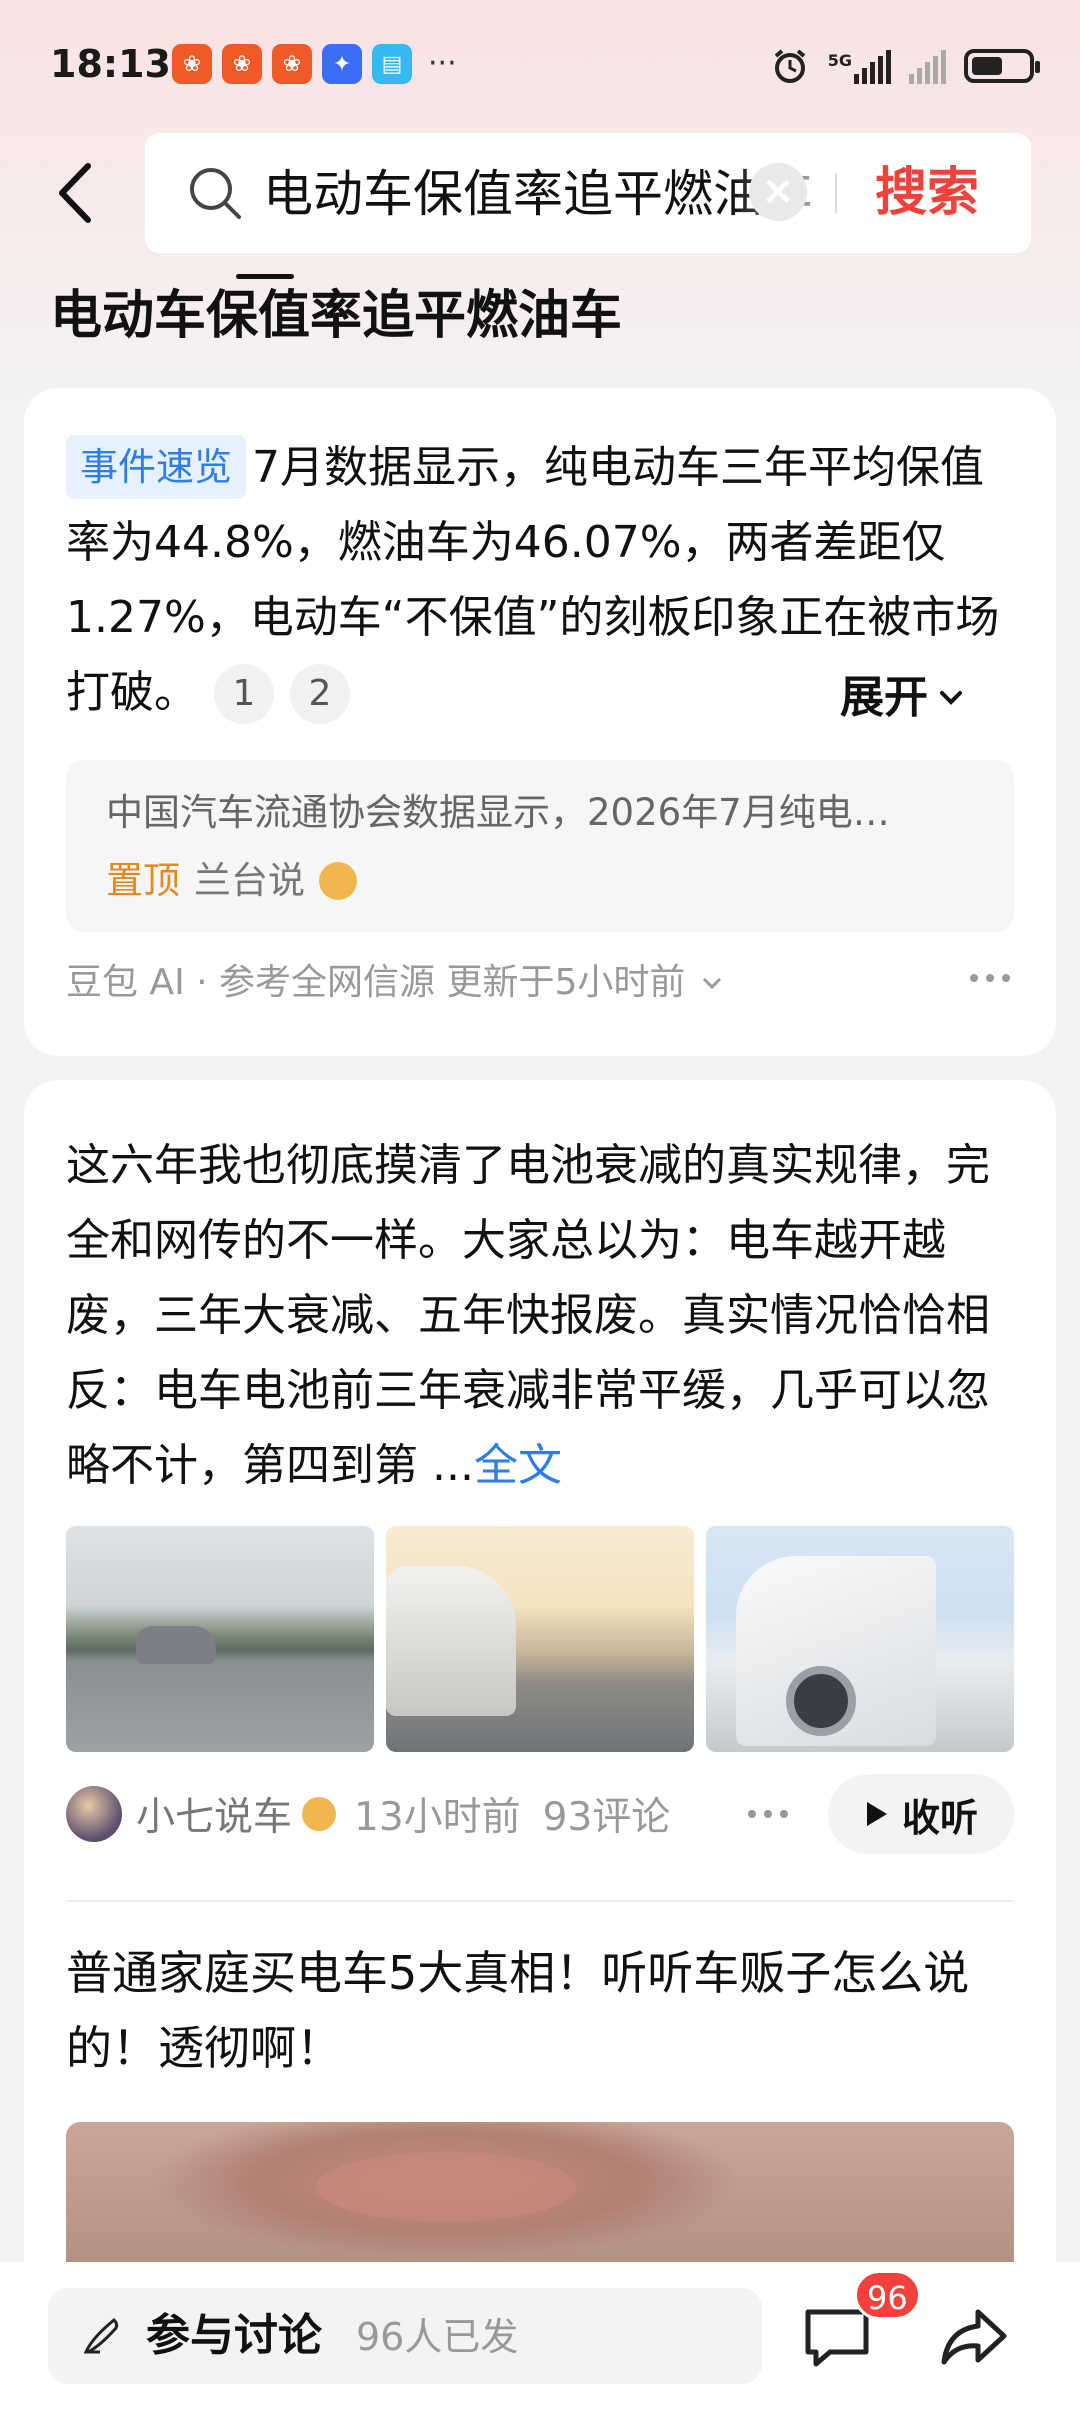 The height and width of the screenshot is (2412, 1080). Describe the element at coordinates (442, 63) in the screenshot. I see `more-notifications-icon: ···` at that location.